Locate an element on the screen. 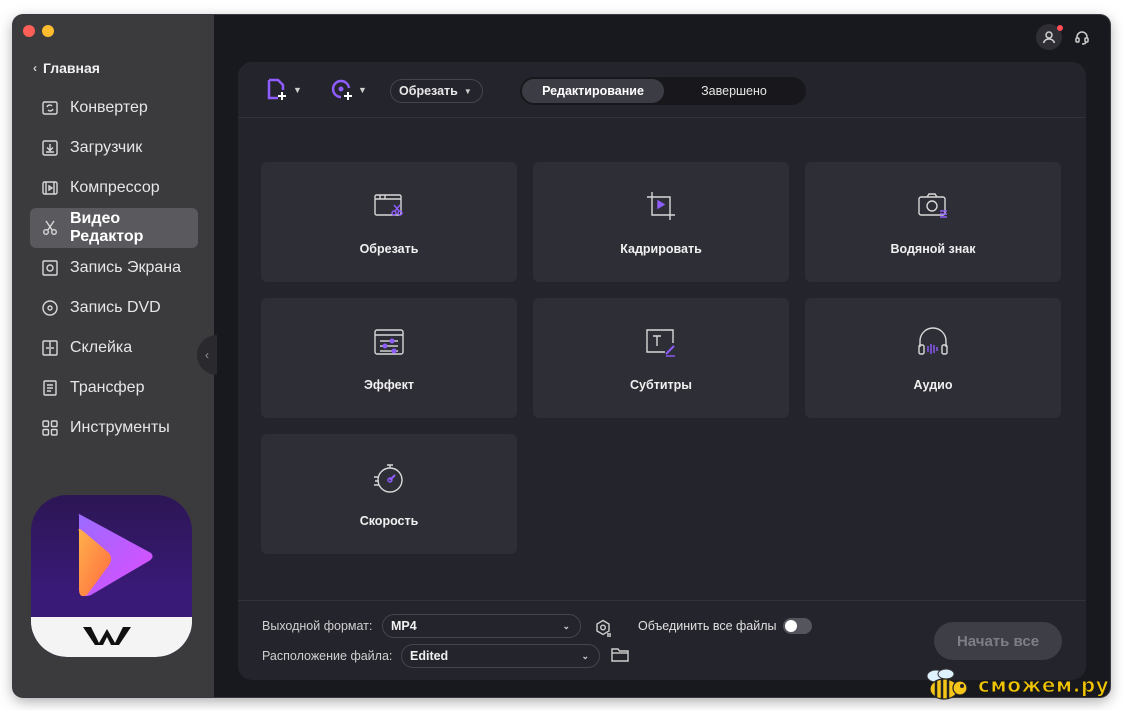 The image size is (1123, 710). minimize-window-button is located at coordinates (48, 31).